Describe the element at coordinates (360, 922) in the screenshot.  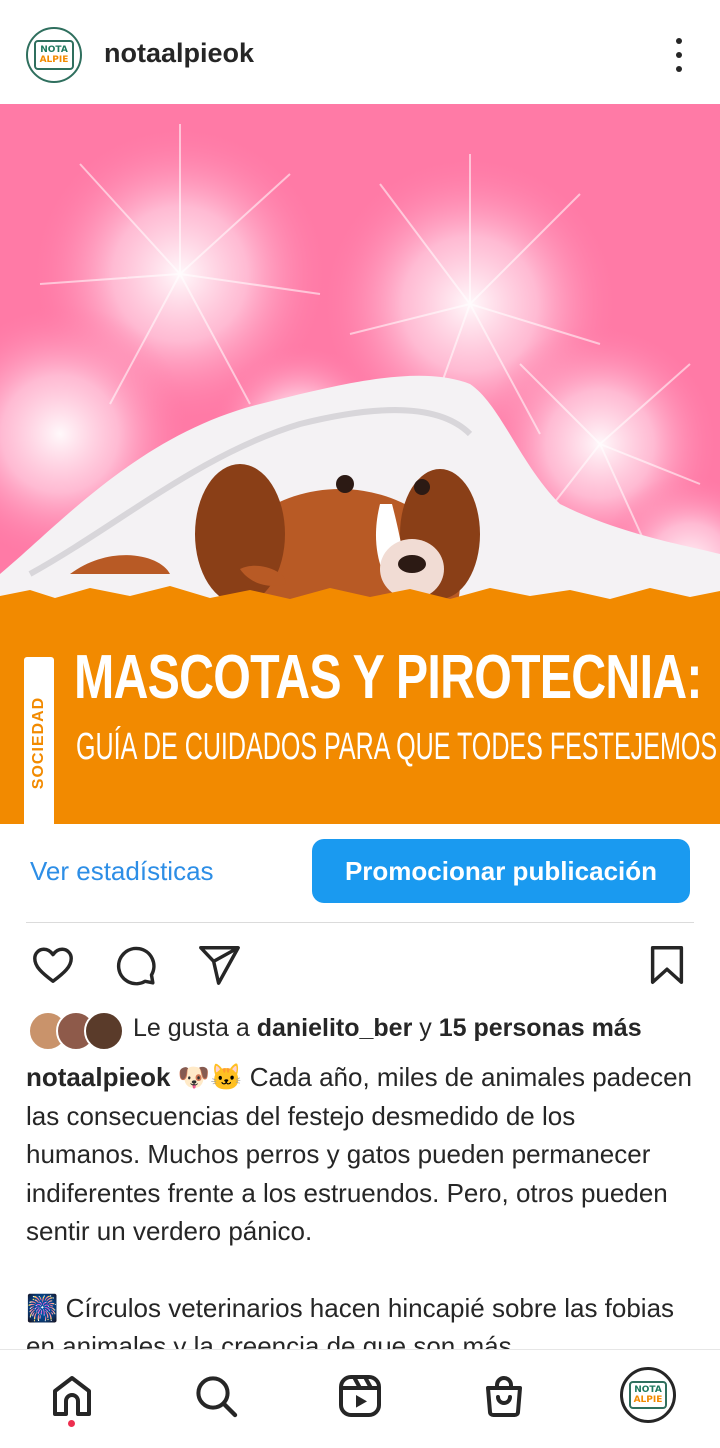
I see `divider` at that location.